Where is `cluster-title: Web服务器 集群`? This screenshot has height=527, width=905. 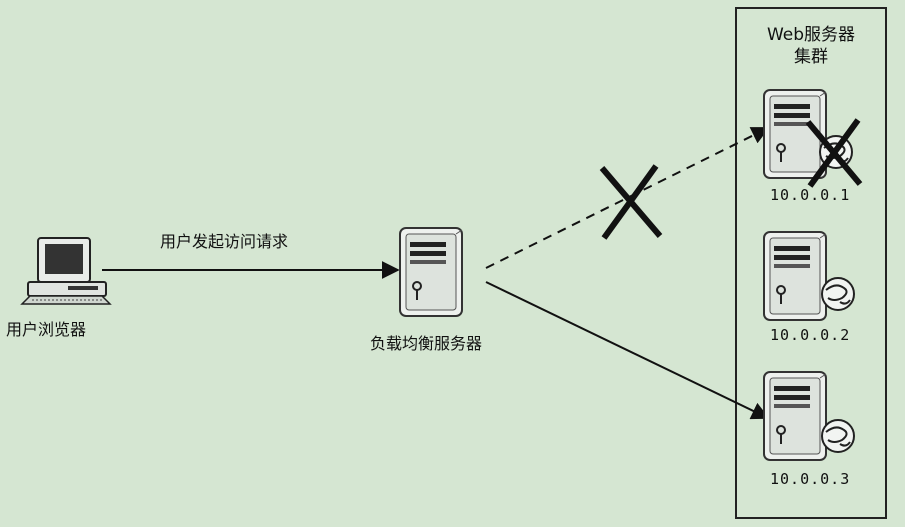
cluster-title: Web服务器 集群 is located at coordinates (811, 46).